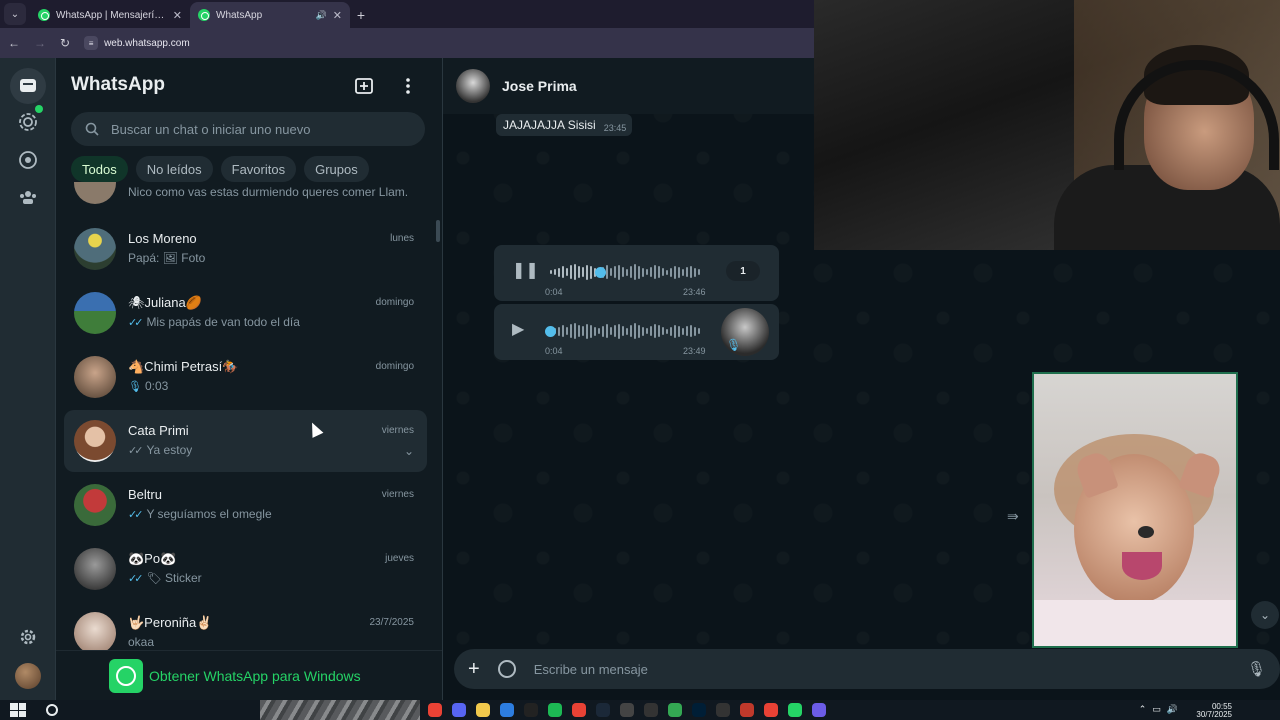 The image size is (1280, 720). I want to click on sidebar-scrollbar, so click(438, 231).